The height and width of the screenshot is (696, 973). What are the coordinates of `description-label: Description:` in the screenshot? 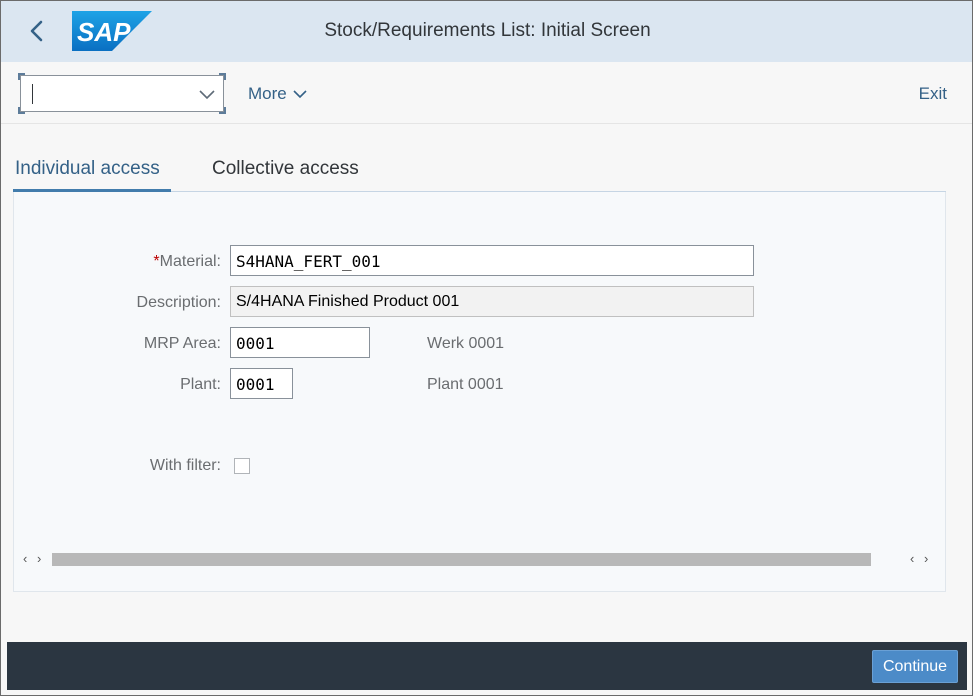 It's located at (178, 302).